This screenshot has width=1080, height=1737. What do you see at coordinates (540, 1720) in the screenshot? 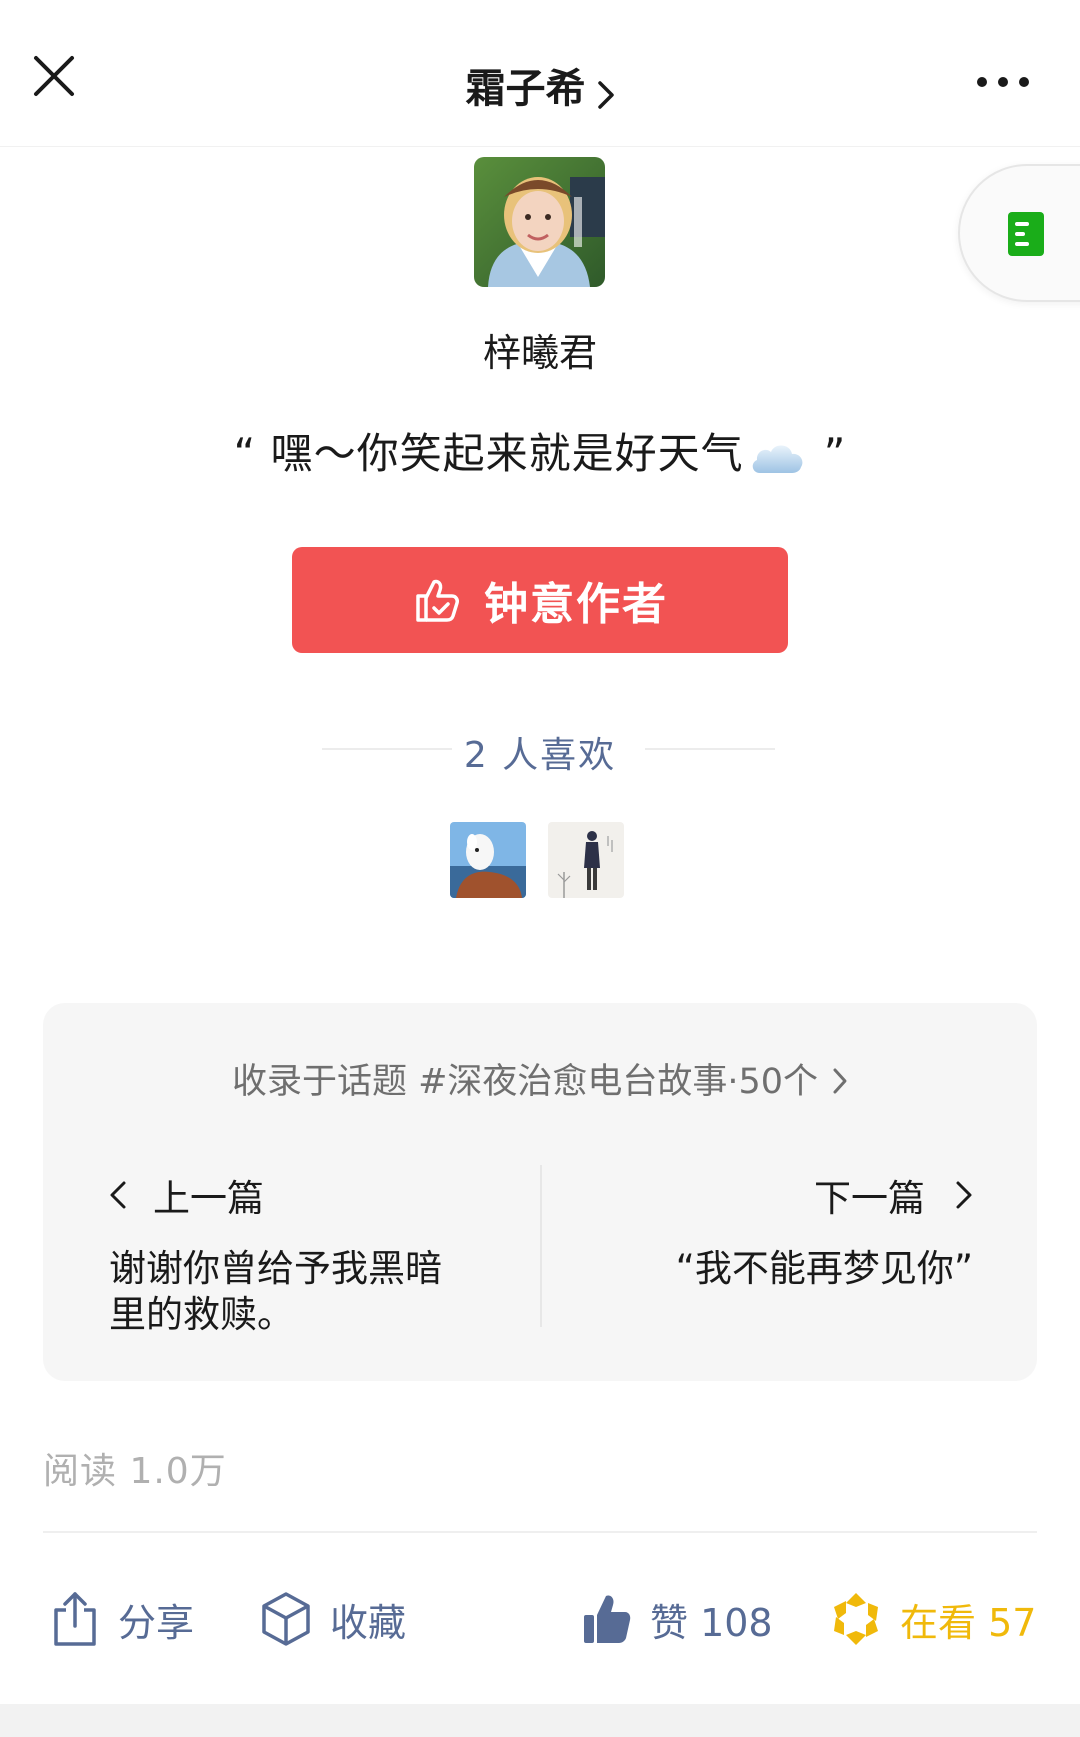
I see `bottom-strip` at bounding box center [540, 1720].